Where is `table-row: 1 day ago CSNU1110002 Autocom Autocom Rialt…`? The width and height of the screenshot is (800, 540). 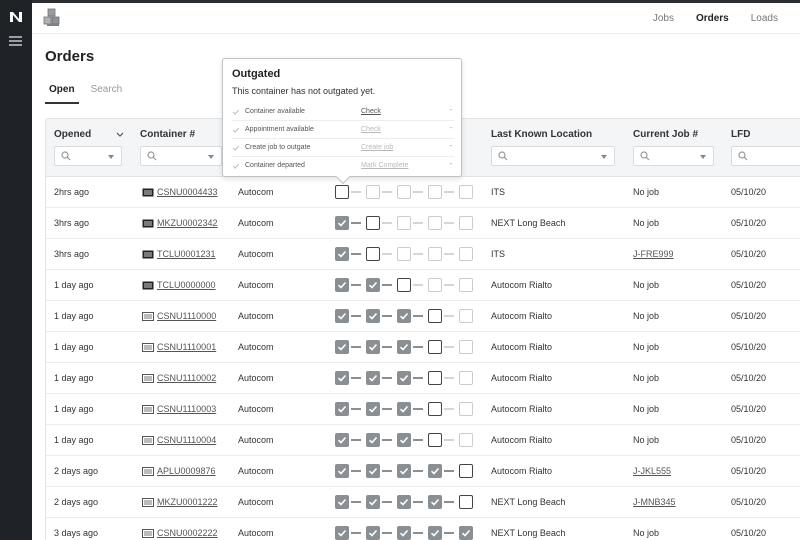 table-row: 1 day ago CSNU1110002 Autocom Autocom Rialt… is located at coordinates (423, 378).